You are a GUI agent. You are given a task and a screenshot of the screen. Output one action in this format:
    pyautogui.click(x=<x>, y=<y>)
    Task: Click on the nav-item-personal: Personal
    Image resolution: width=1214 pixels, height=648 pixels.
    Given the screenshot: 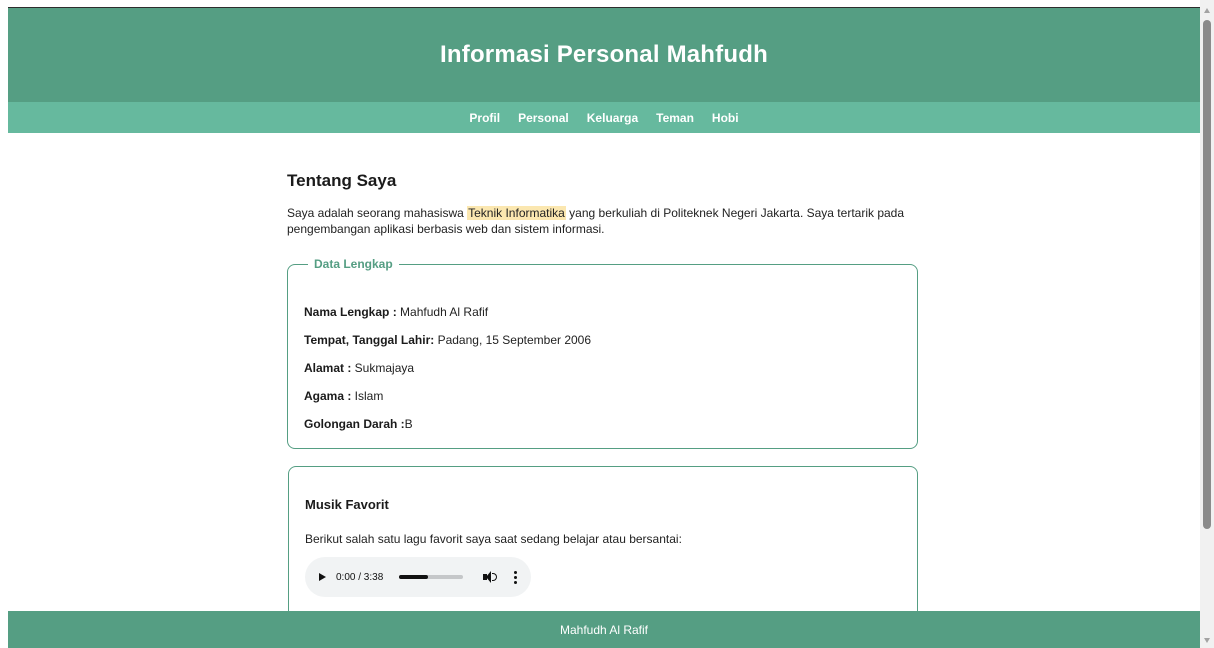 What is the action you would take?
    pyautogui.click(x=543, y=118)
    